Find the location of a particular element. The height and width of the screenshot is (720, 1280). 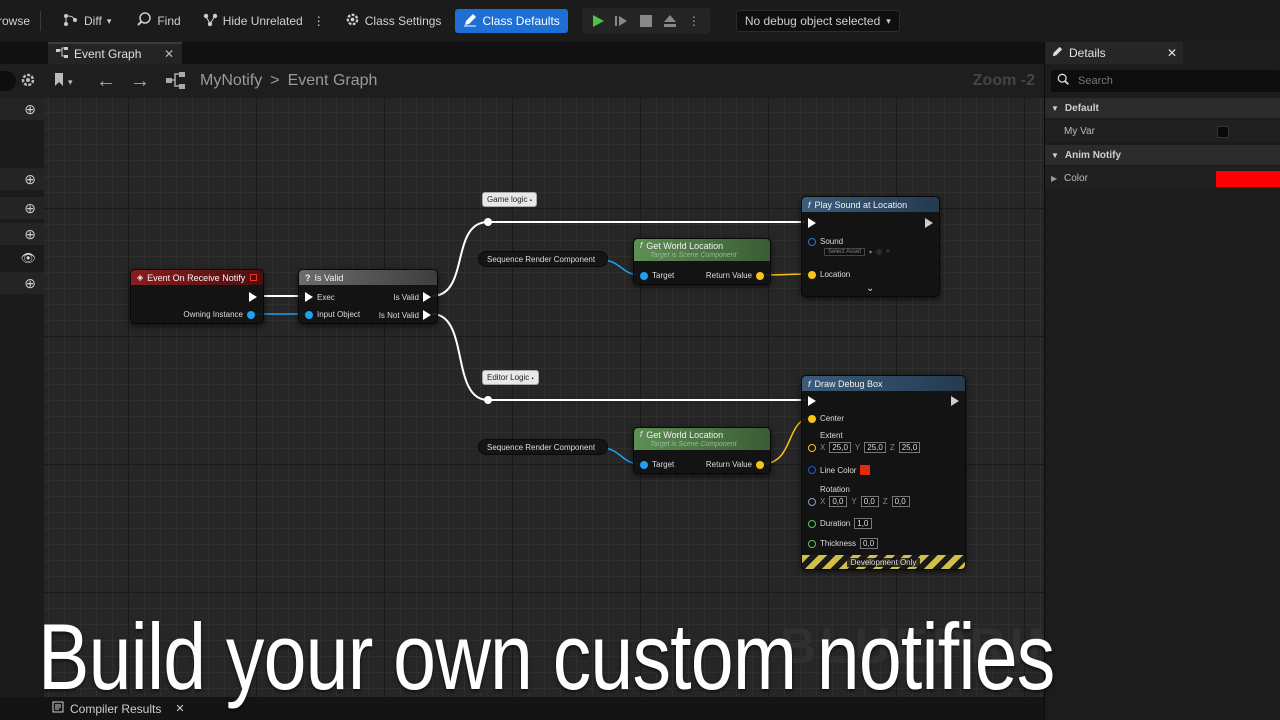

find-button: Find is located at coordinates (158, 21).